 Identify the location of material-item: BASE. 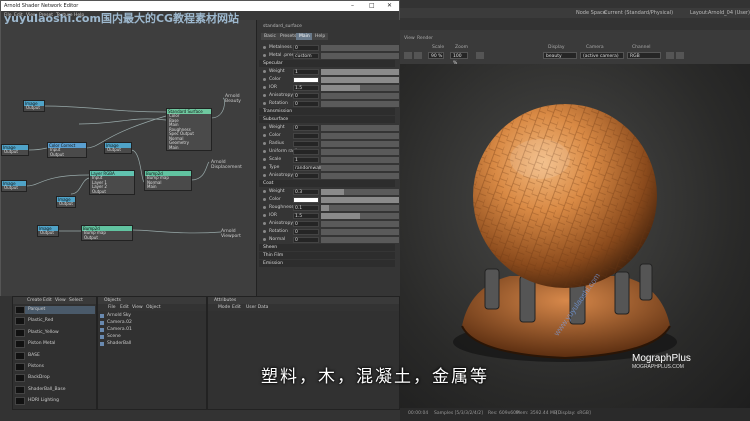
(55, 355).